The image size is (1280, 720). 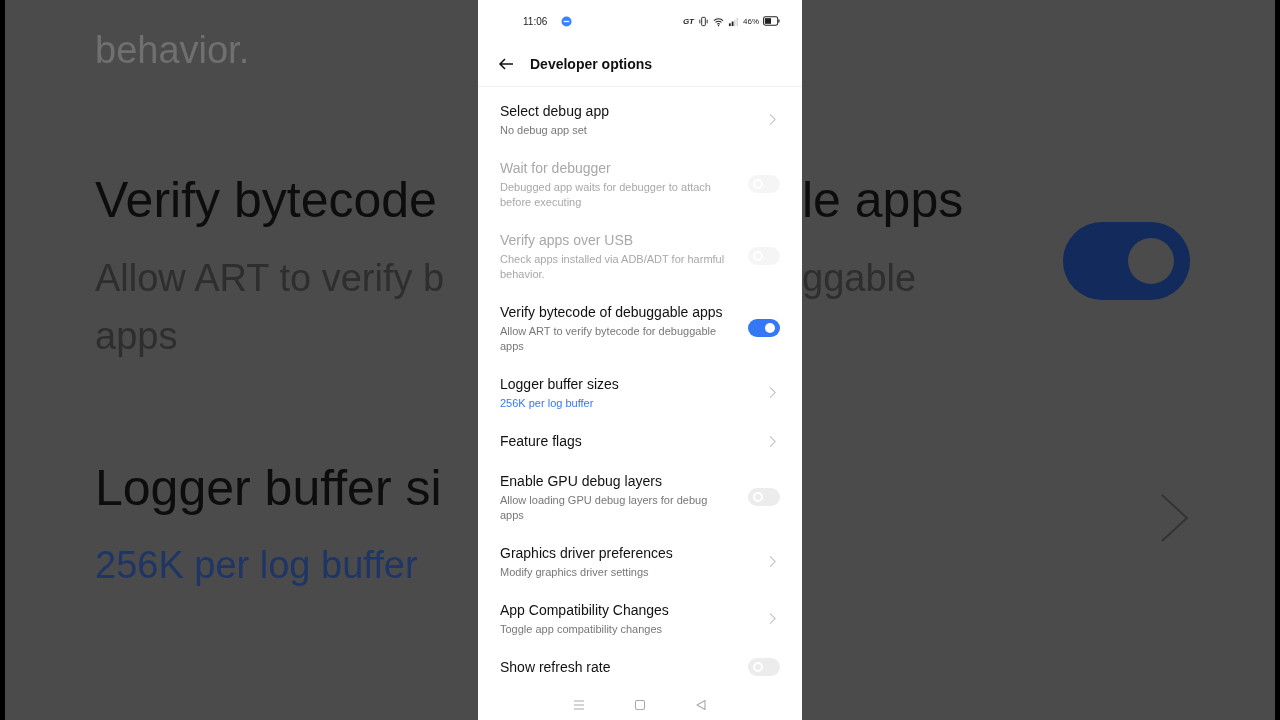 I want to click on settings-item: Enable GPU debug layers Allow loading GPU debug layers for debug apps, so click(x=640, y=497).